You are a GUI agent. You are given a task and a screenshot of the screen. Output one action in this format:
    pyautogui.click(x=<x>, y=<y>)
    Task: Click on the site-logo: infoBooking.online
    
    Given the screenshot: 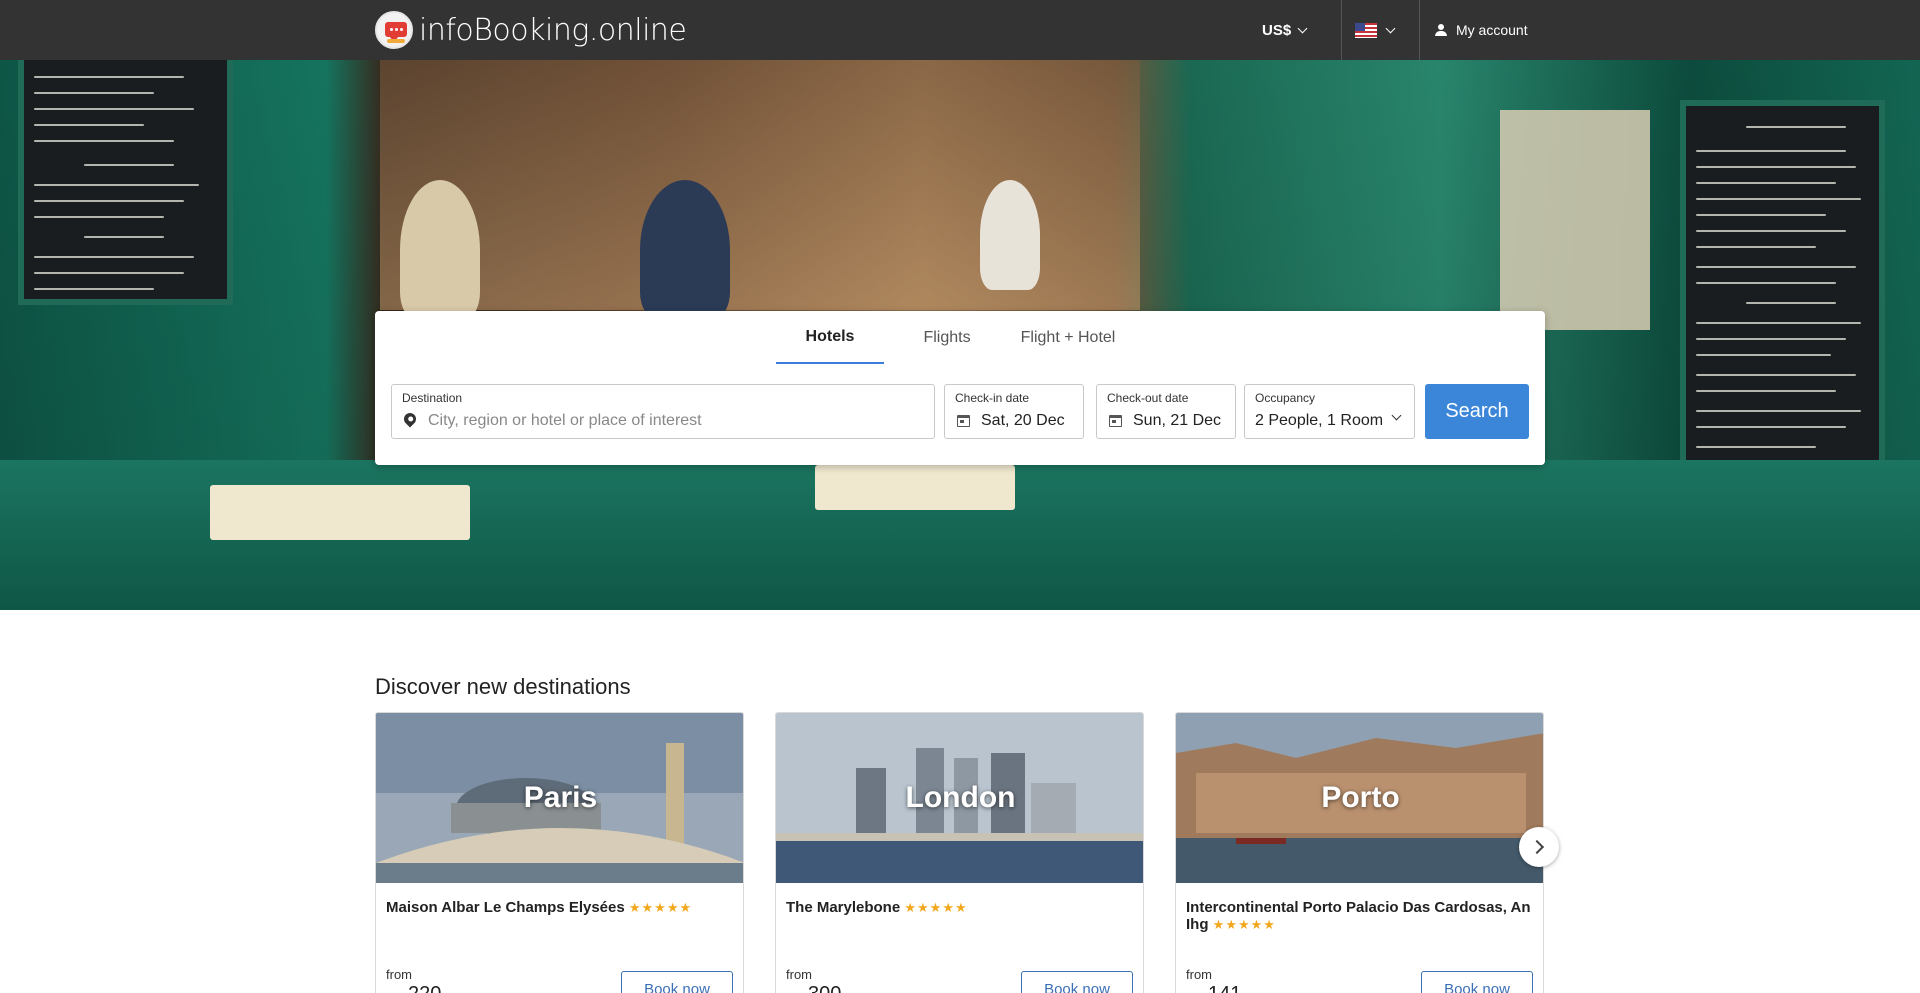 What is the action you would take?
    pyautogui.click(x=531, y=30)
    